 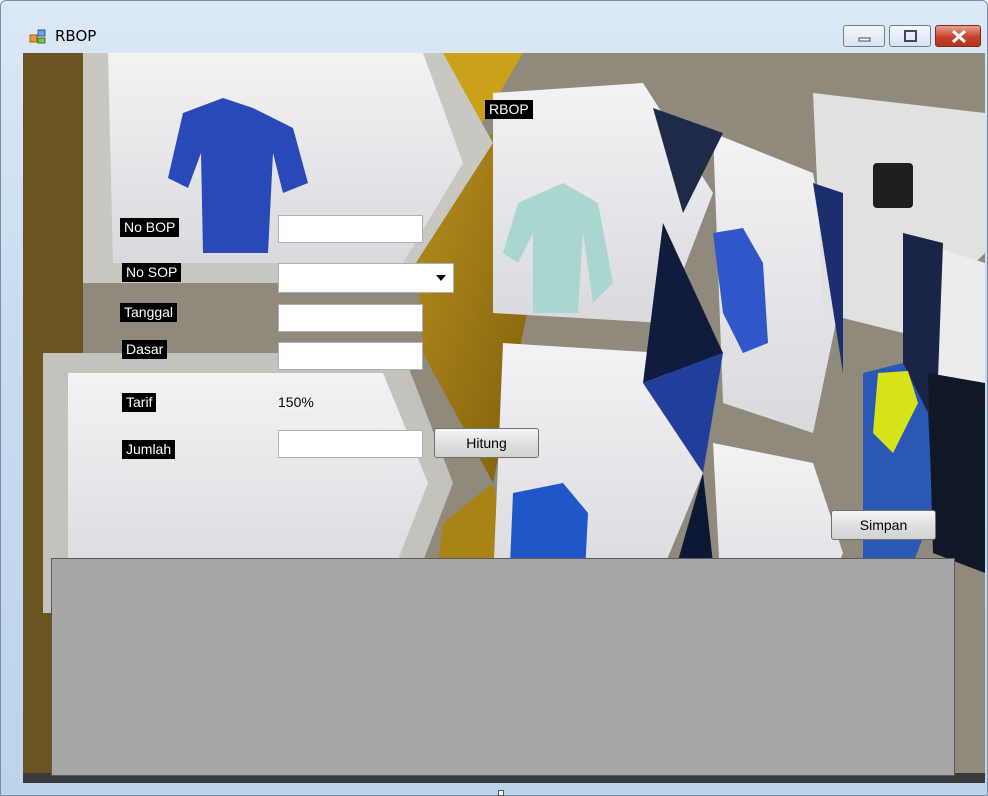 I want to click on maximize-icon, so click(x=910, y=36).